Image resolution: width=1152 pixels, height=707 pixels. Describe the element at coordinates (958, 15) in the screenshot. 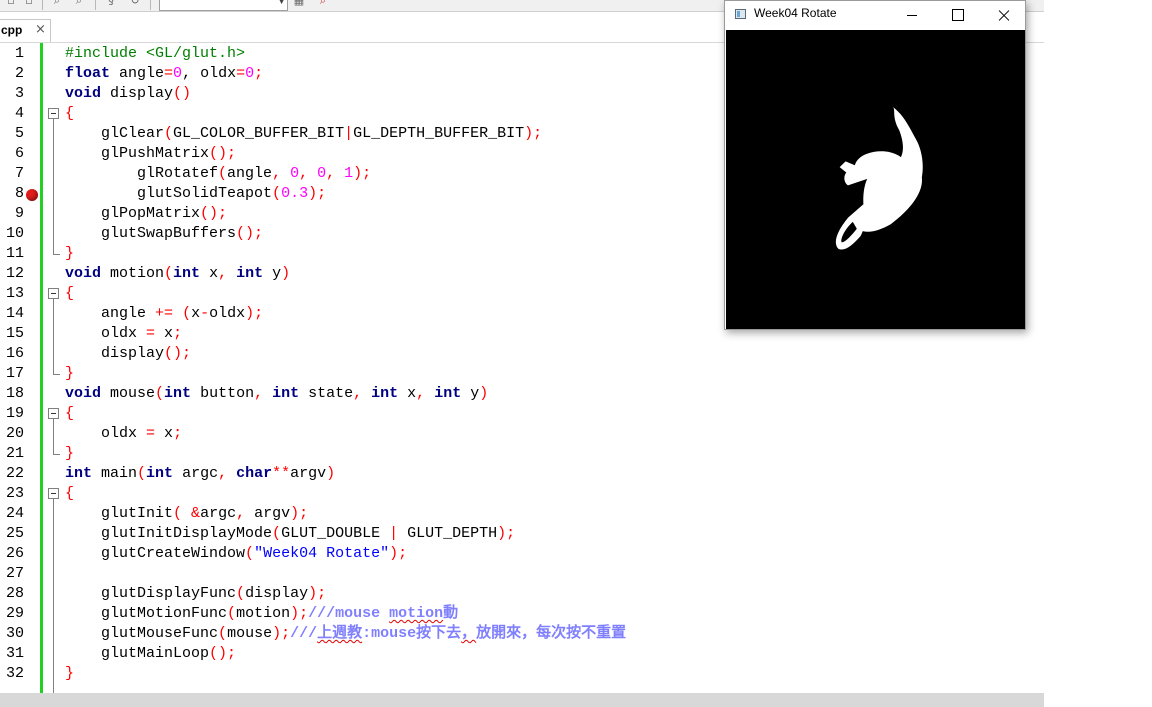

I see `maximize-button` at that location.